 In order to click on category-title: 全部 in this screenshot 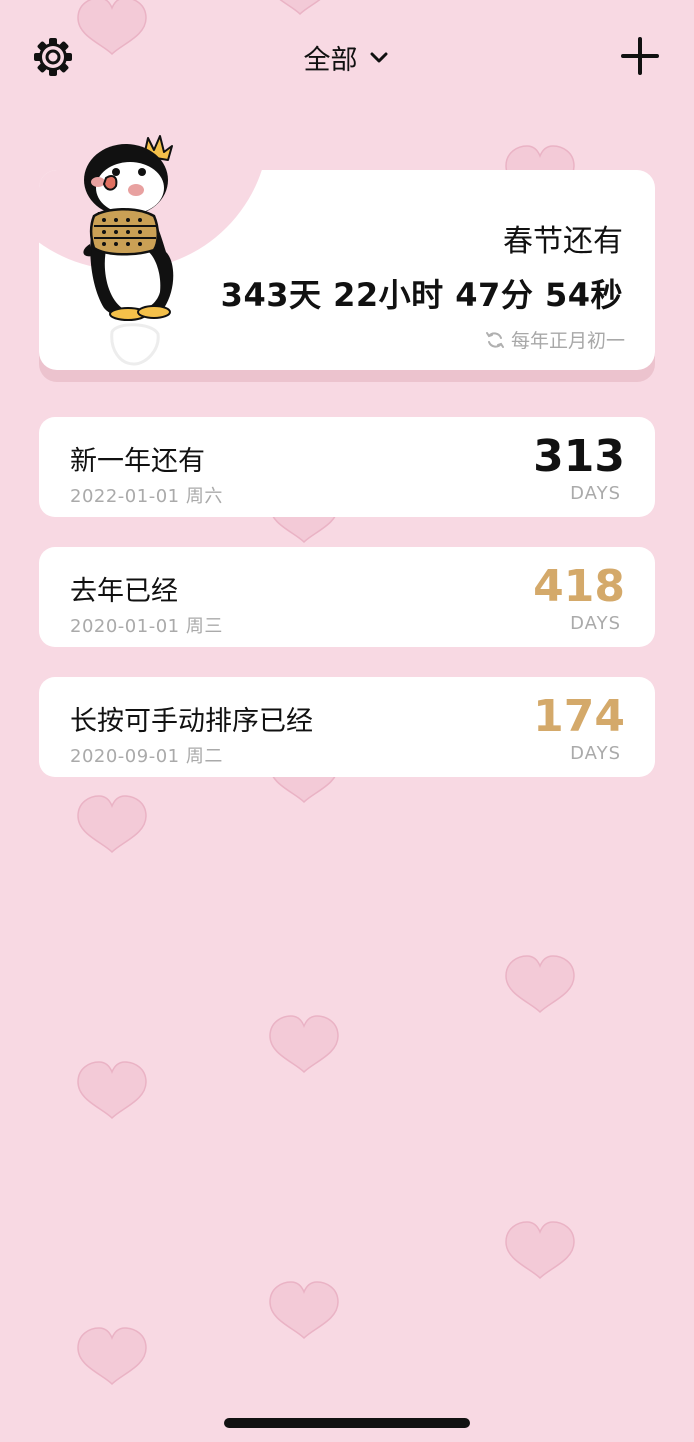, I will do `click(330, 60)`.